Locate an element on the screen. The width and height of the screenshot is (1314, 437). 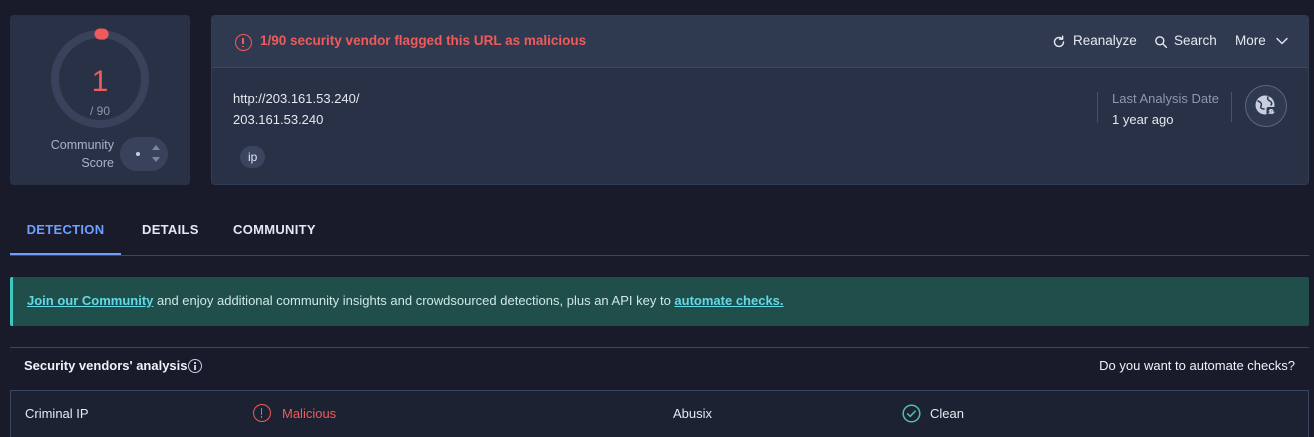
automate-checks-link: automate checks. is located at coordinates (728, 300).